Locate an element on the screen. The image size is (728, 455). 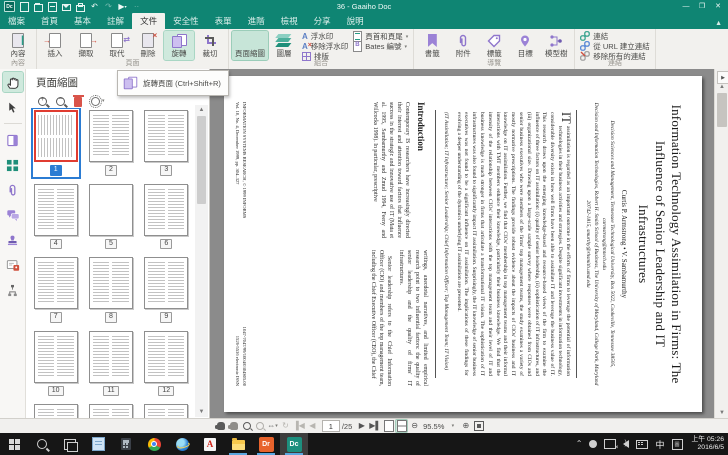
first-page-icon: ▐◀ is located at coordinates (299, 426).